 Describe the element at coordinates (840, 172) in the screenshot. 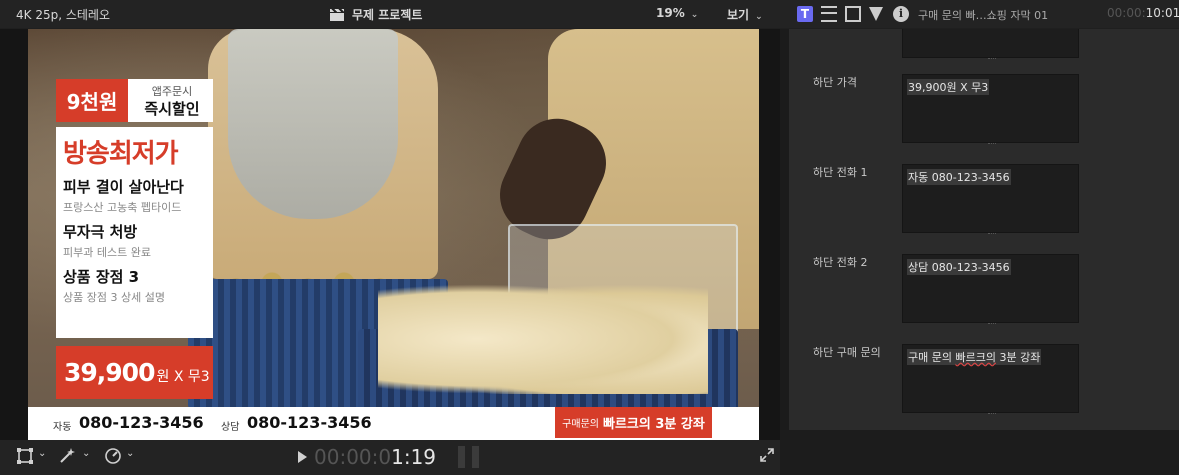

I see `field-label: 하단 전화 1` at that location.